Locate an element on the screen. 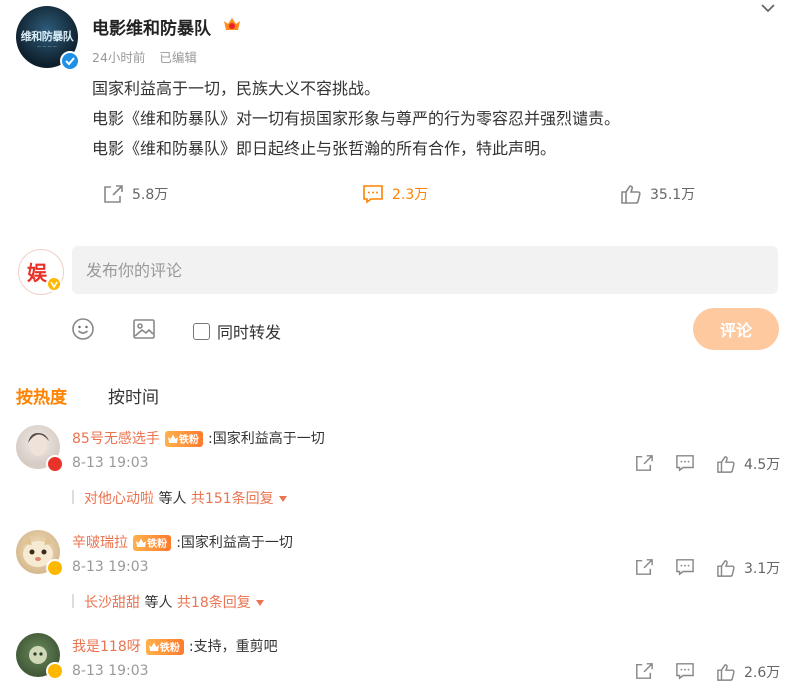  comment-icon is located at coordinates (373, 194).